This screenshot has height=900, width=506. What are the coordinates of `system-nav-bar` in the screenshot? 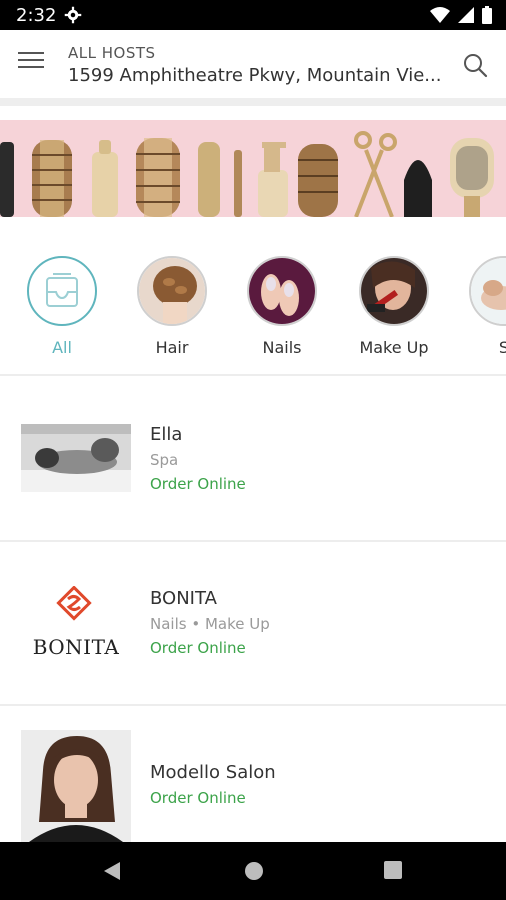 It's located at (253, 871).